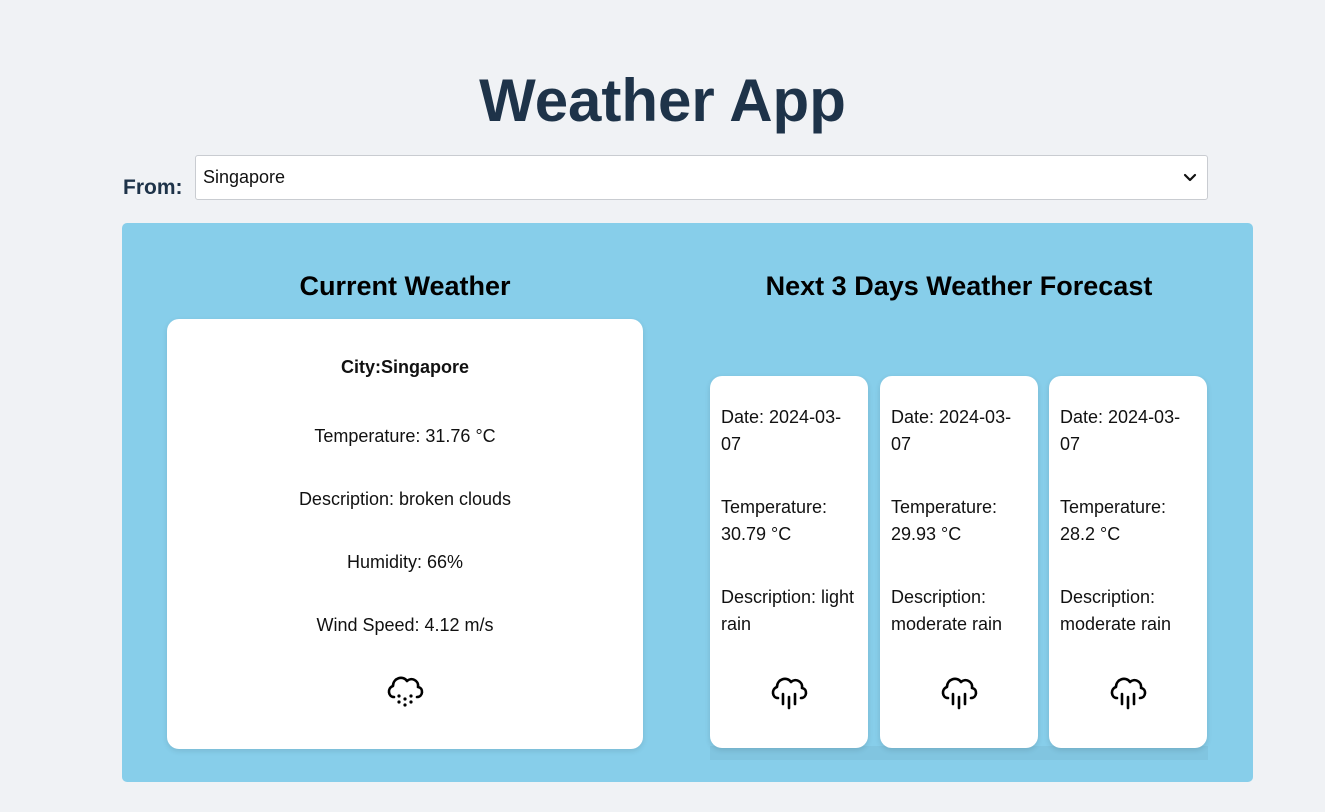  Describe the element at coordinates (788, 610) in the screenshot. I see `forecast-description: Description: light rain` at that location.